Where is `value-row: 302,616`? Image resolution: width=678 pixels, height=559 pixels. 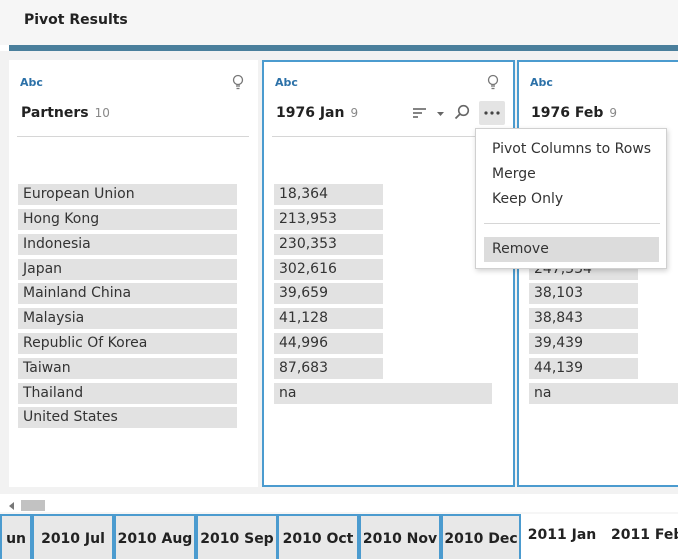
value-row: 302,616 is located at coordinates (328, 269).